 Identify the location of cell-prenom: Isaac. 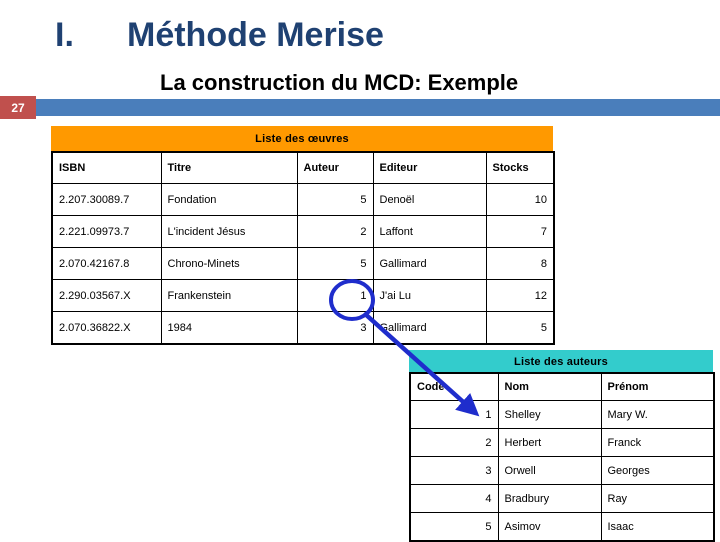
(657, 527).